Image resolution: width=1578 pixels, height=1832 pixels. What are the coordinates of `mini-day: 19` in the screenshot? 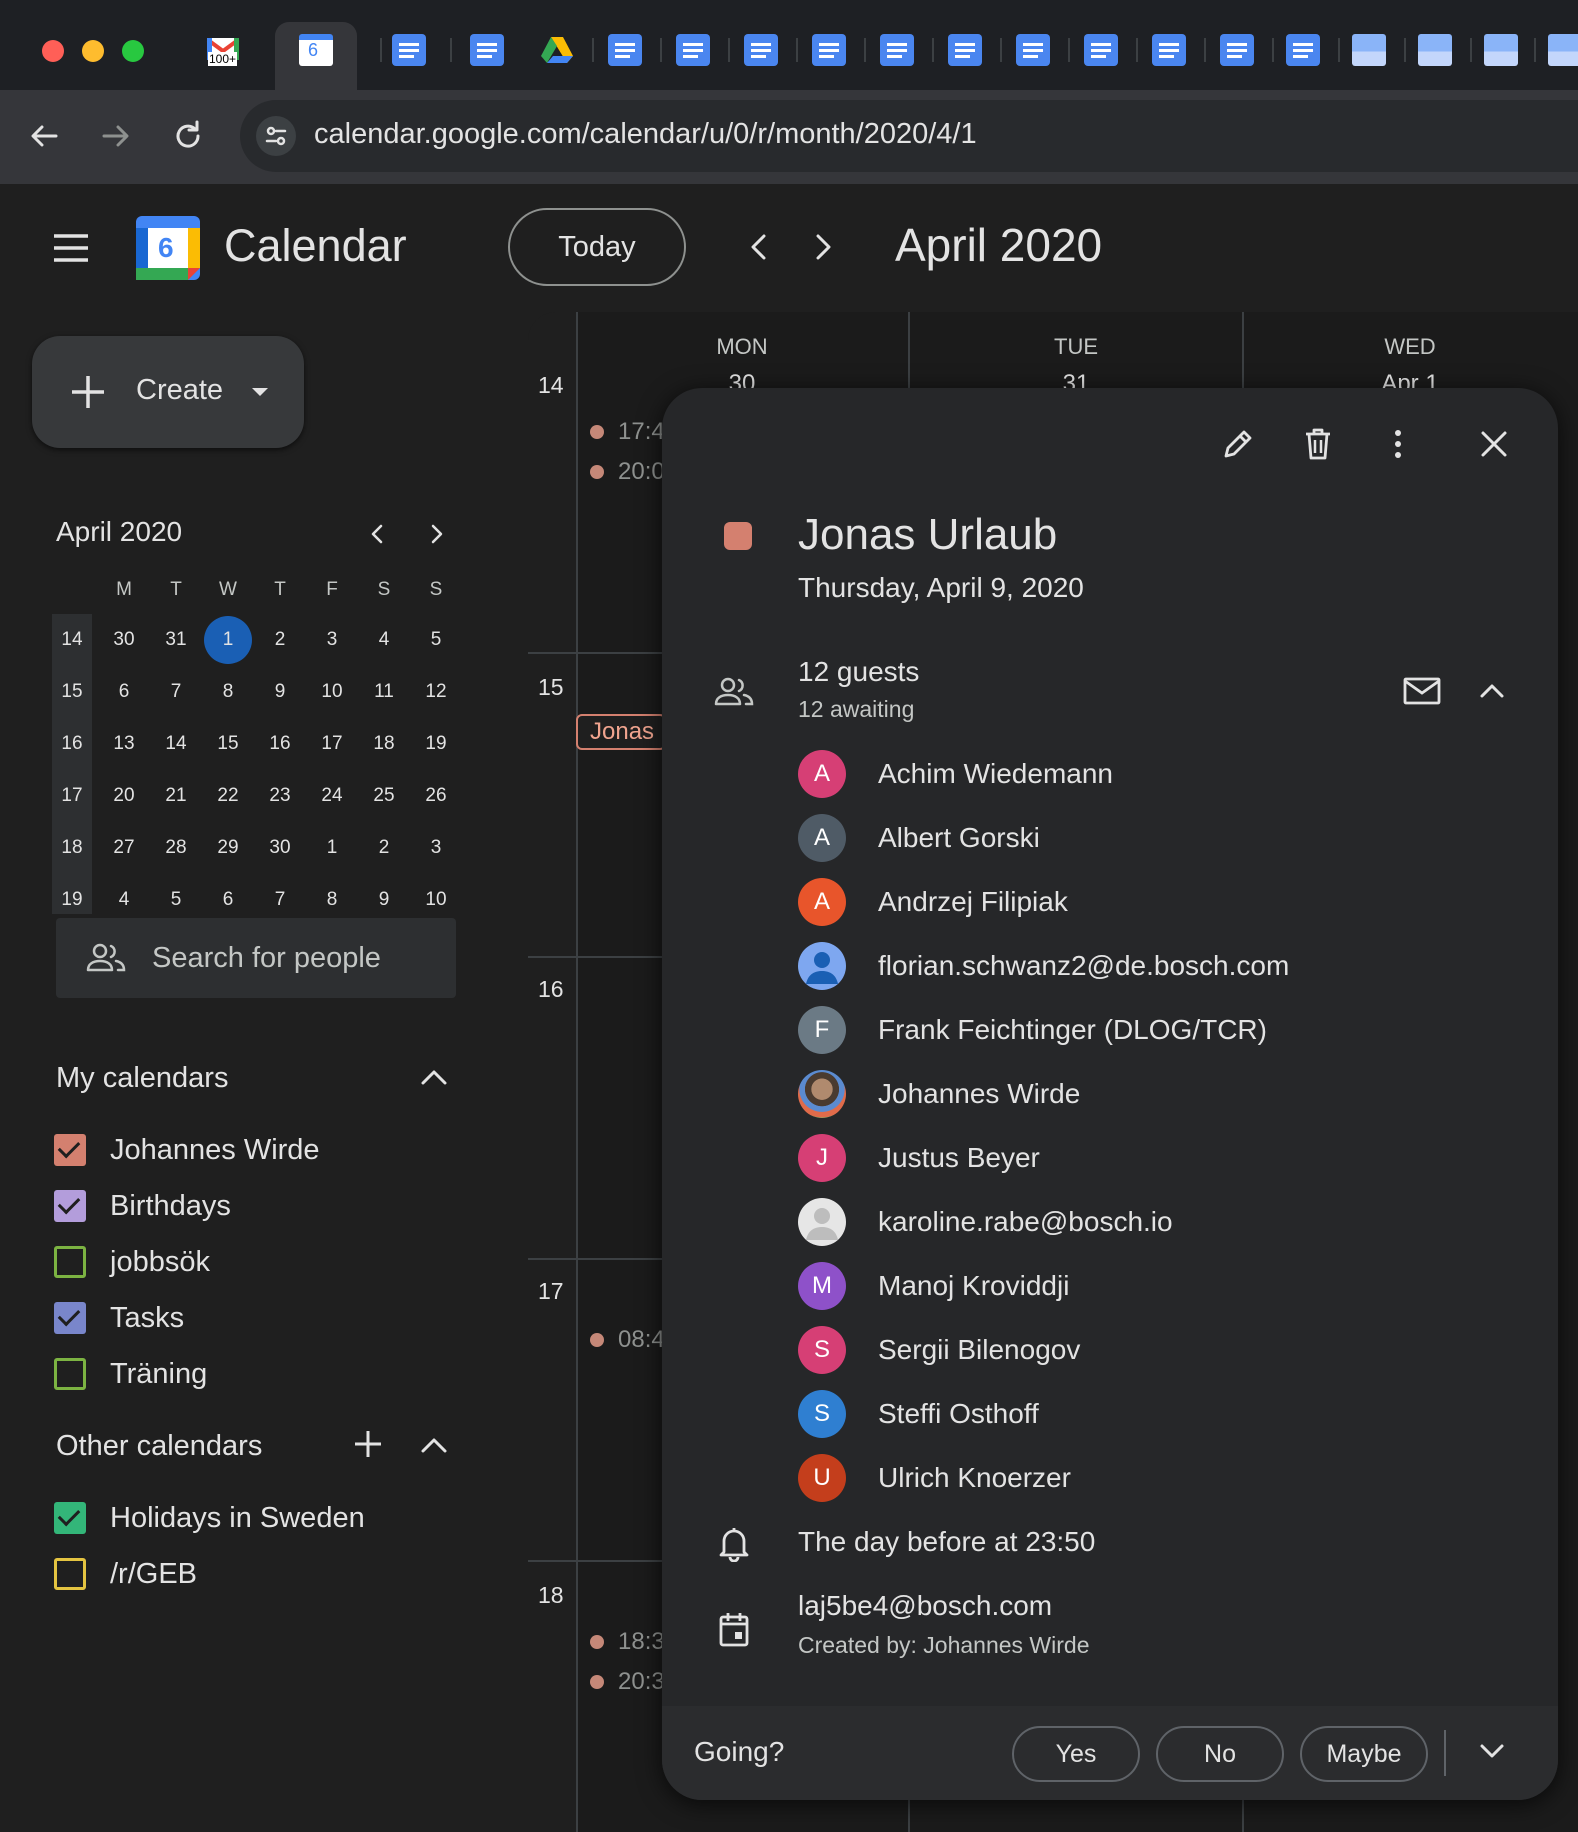 It's located at (436, 744).